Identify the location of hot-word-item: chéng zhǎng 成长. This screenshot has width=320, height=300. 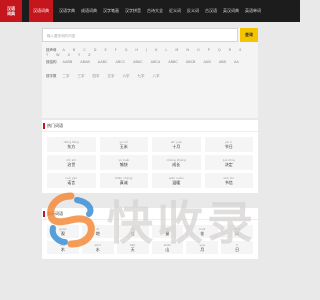
(176, 162).